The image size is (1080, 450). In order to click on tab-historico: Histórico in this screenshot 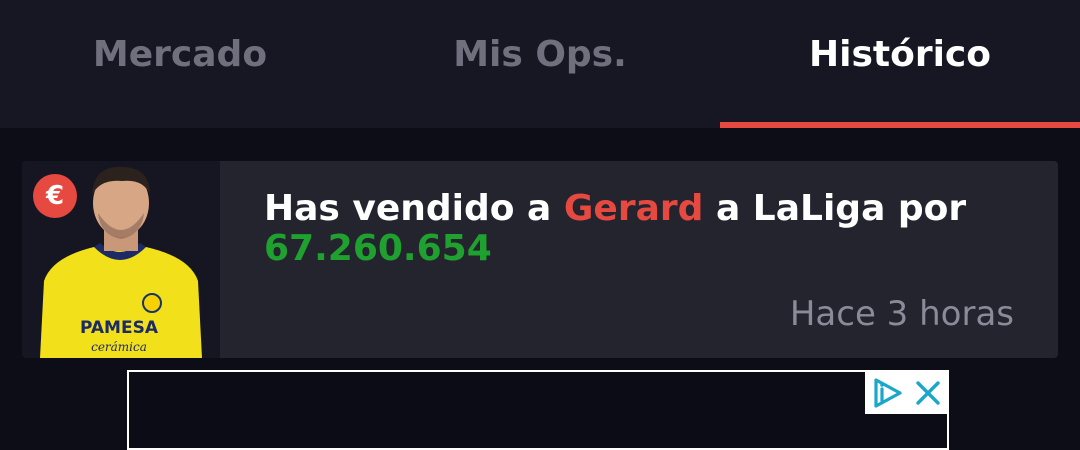, I will do `click(900, 64)`.